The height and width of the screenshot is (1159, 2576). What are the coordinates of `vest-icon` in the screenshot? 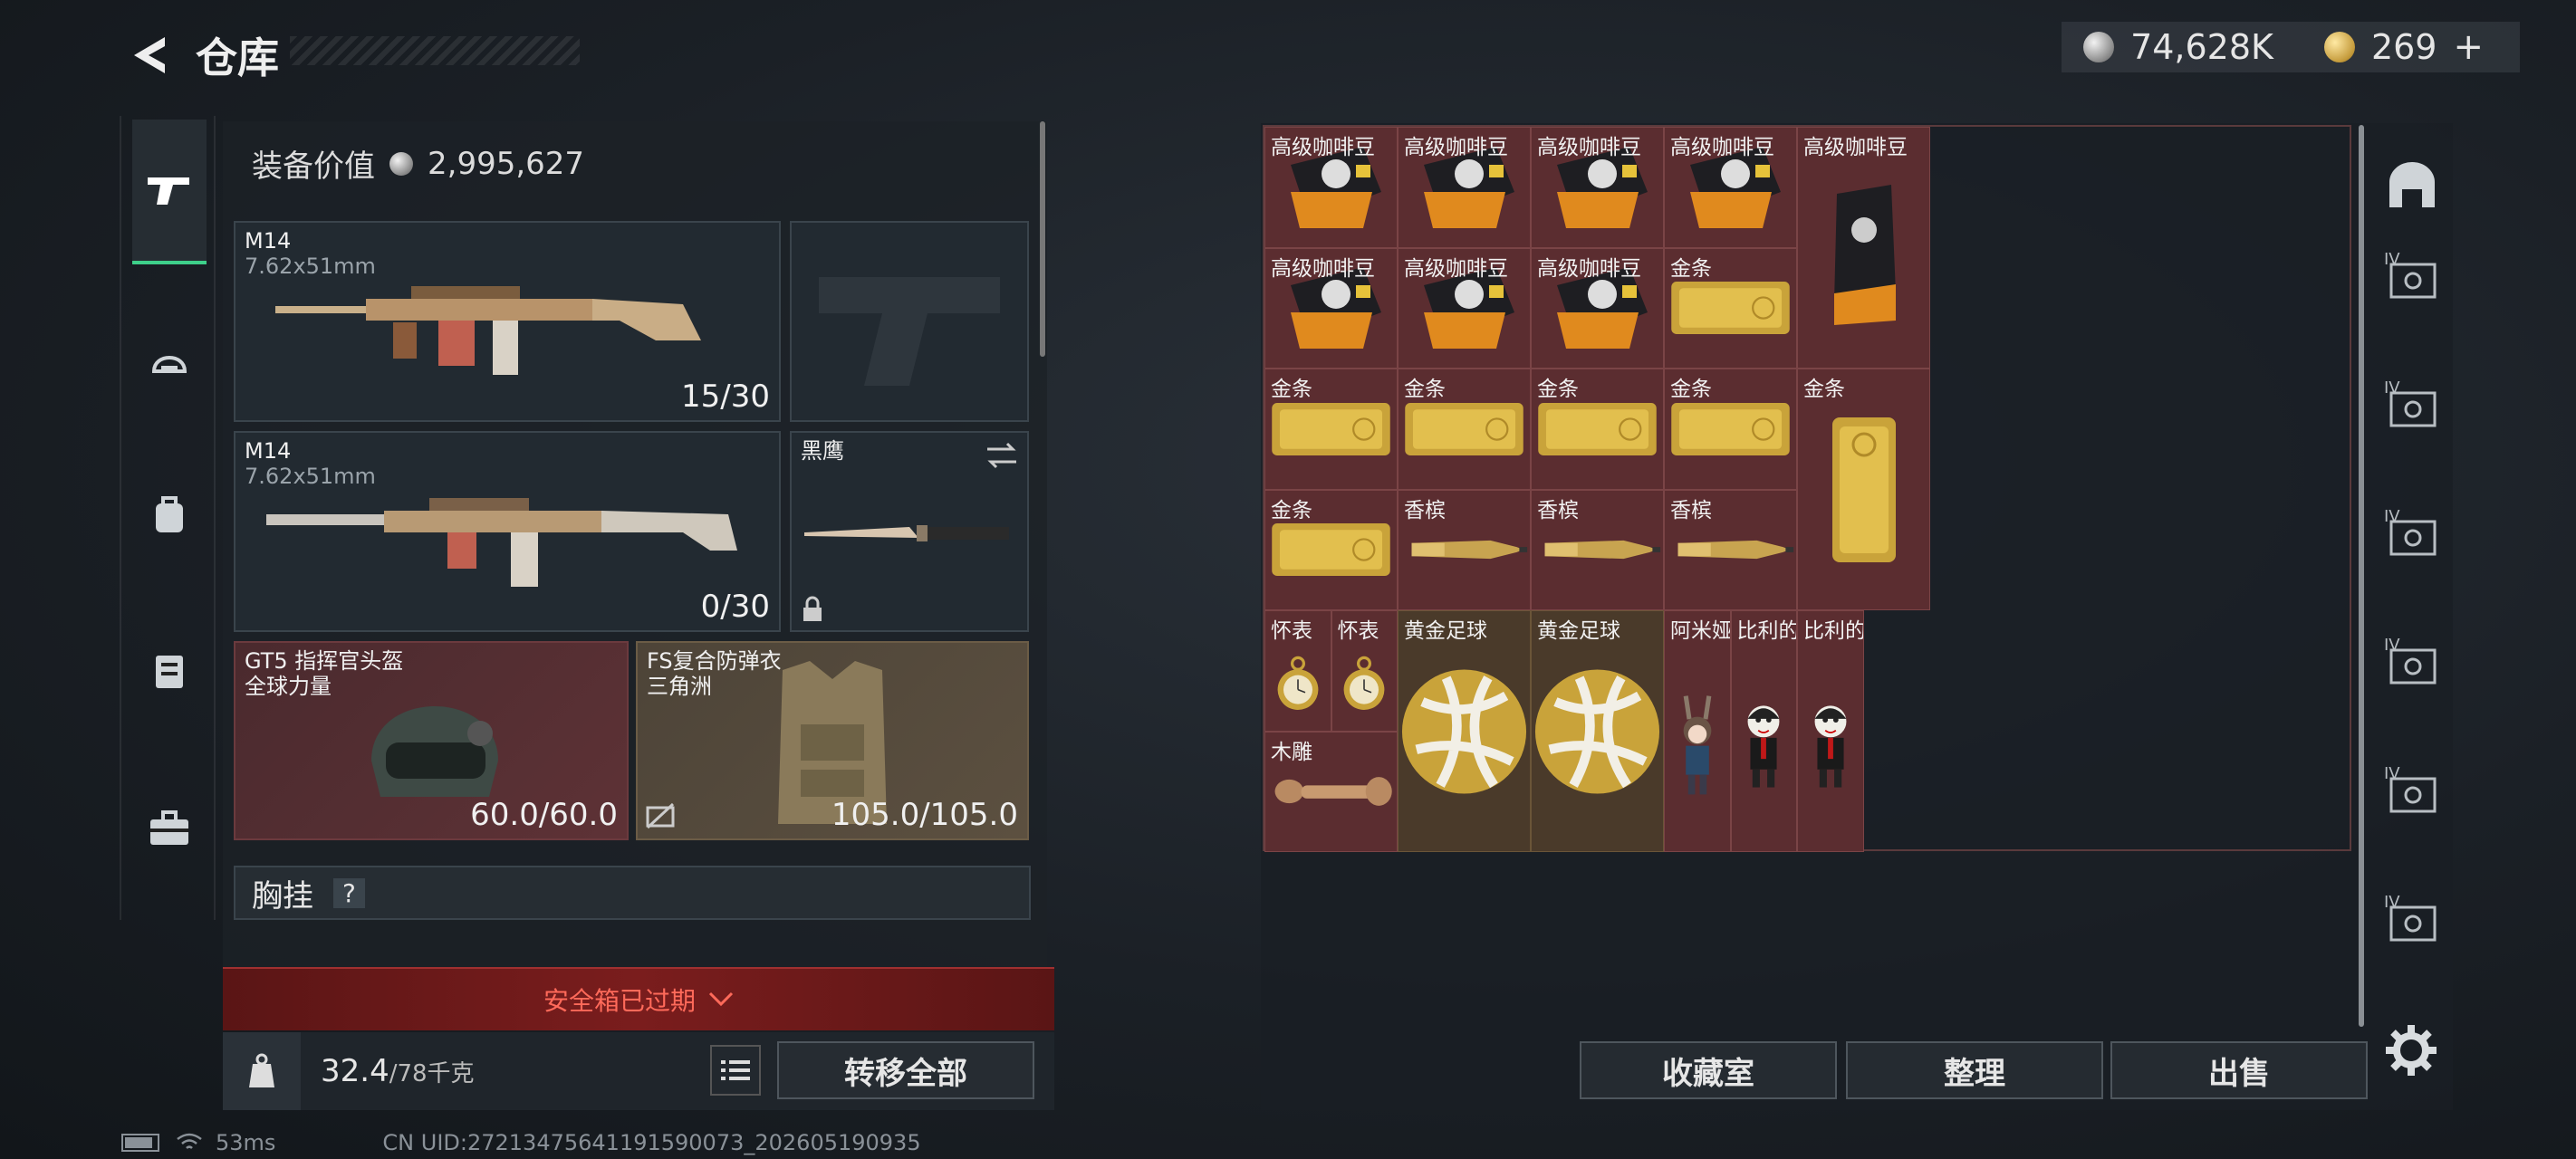 It's located at (169, 672).